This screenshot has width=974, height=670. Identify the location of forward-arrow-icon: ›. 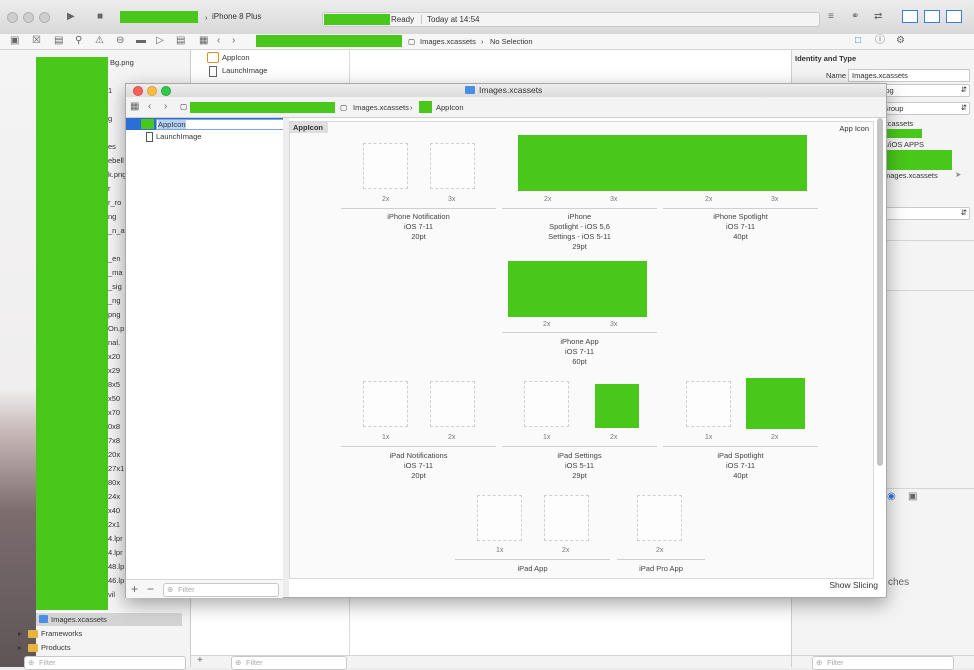
(233, 41).